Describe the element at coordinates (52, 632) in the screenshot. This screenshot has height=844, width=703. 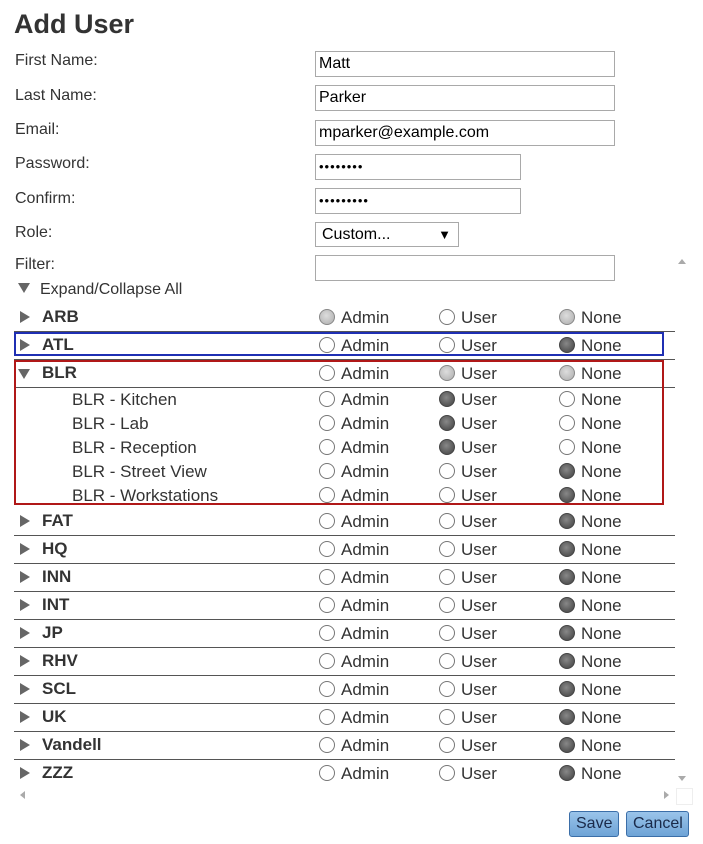
I see `tree-row-label: JP` at that location.